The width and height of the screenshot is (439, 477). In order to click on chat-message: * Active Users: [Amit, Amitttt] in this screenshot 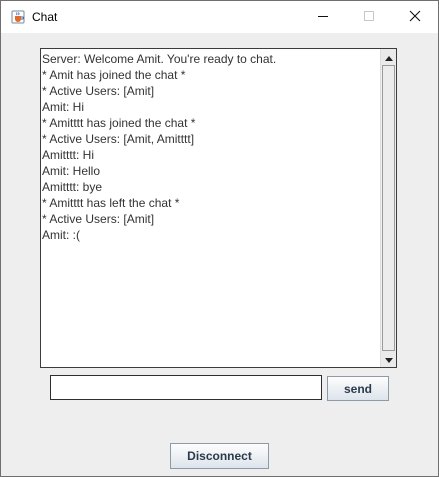, I will do `click(118, 139)`.